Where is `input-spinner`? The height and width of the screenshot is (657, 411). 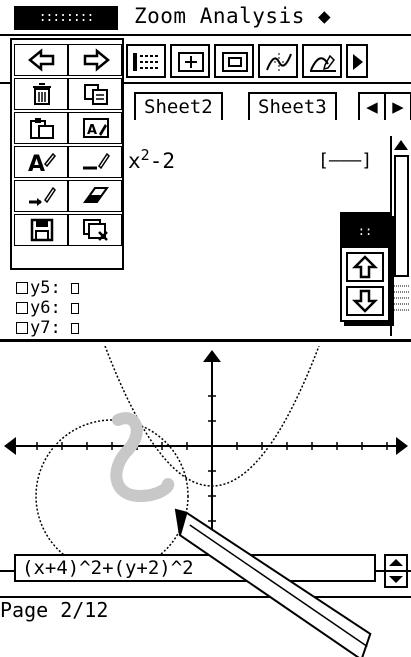
input-spinner is located at coordinates (396, 571).